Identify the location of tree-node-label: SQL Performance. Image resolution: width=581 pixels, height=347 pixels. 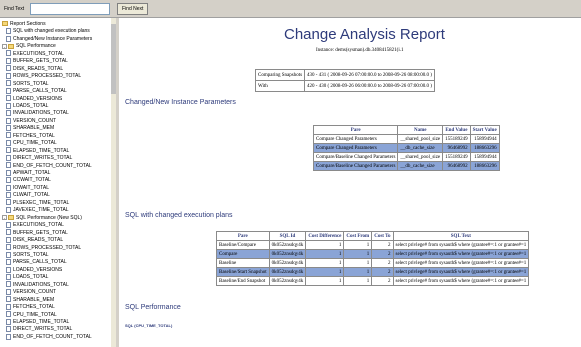
(36, 46).